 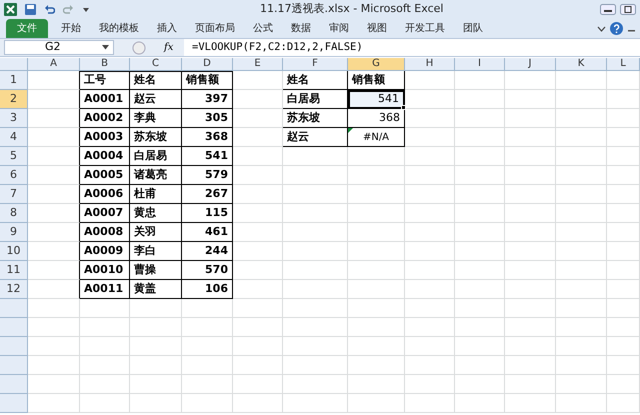 I want to click on column-header: A, so click(x=54, y=64).